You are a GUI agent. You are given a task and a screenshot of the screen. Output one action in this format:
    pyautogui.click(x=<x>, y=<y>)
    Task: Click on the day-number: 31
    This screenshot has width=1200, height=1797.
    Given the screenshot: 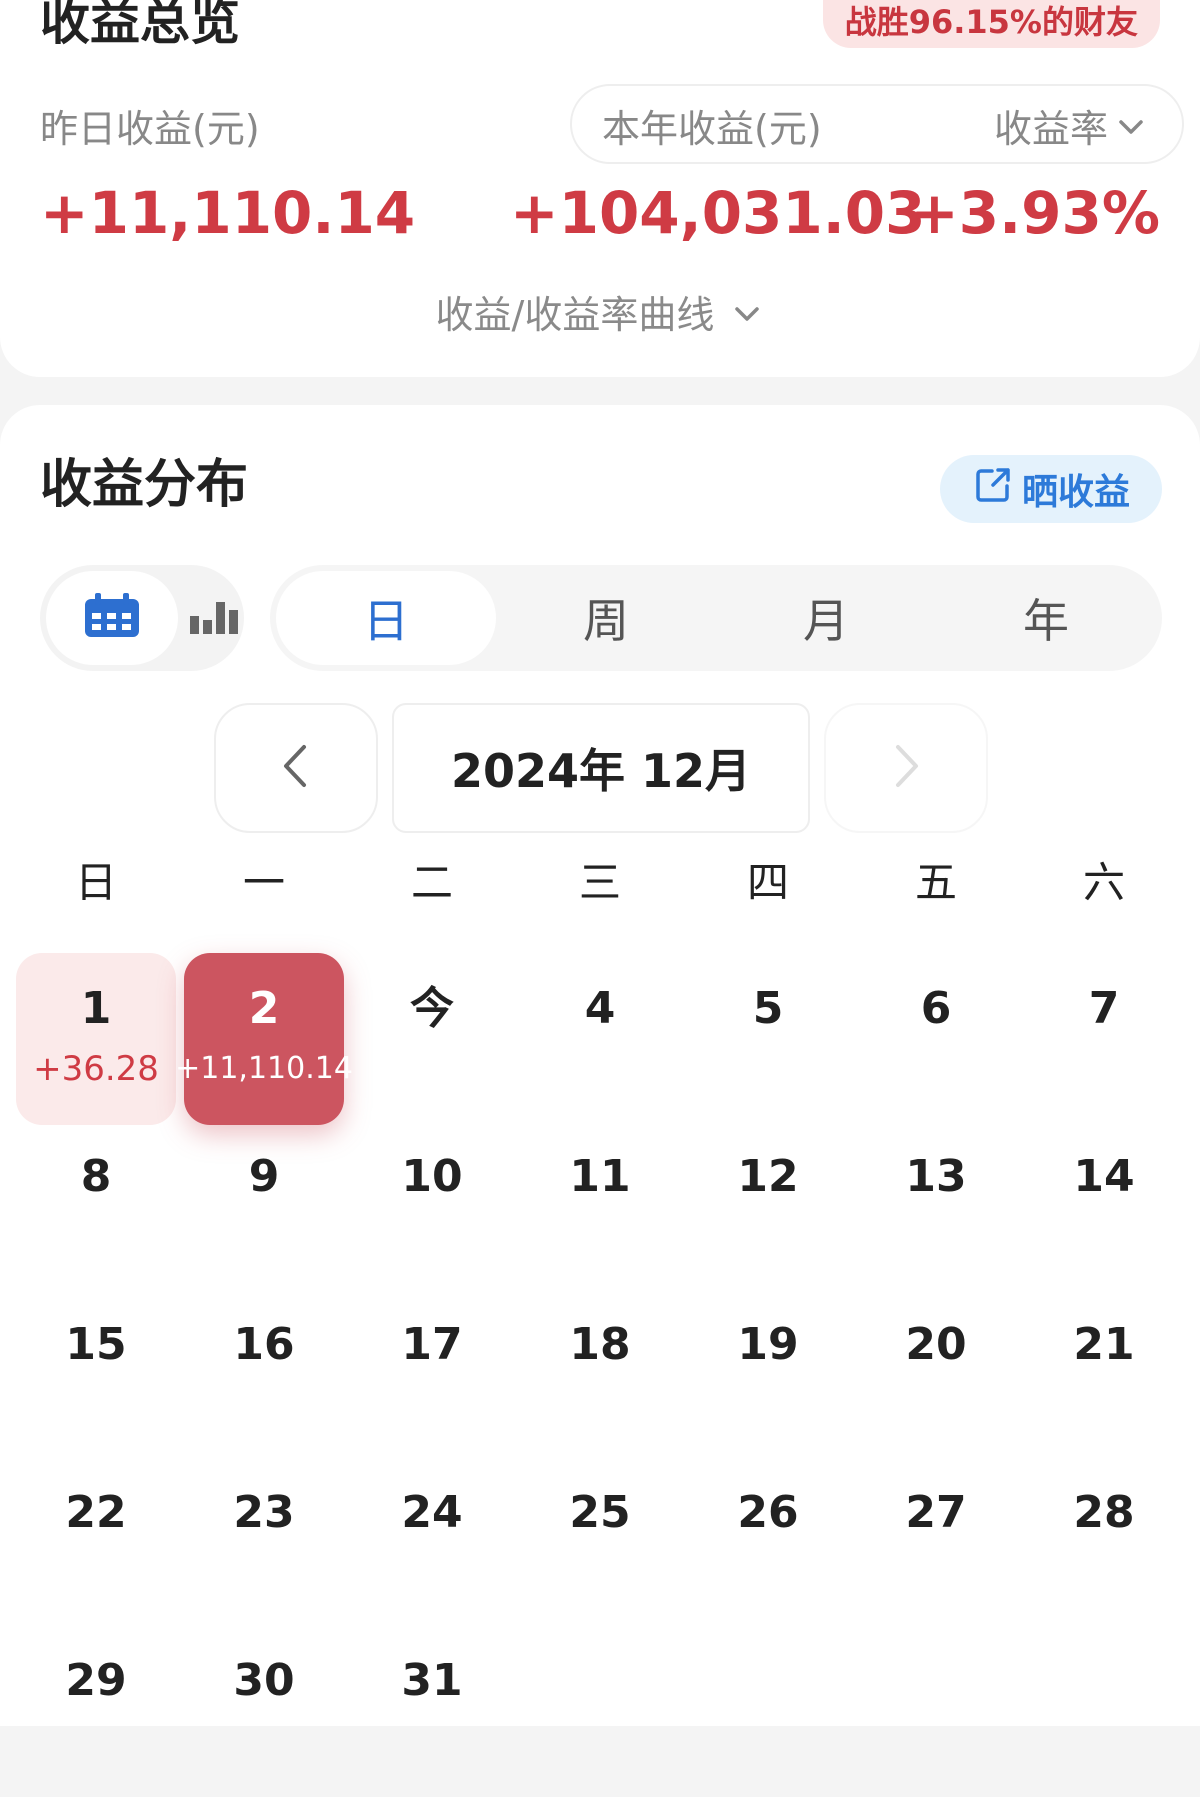 What is the action you would take?
    pyautogui.click(x=432, y=1680)
    